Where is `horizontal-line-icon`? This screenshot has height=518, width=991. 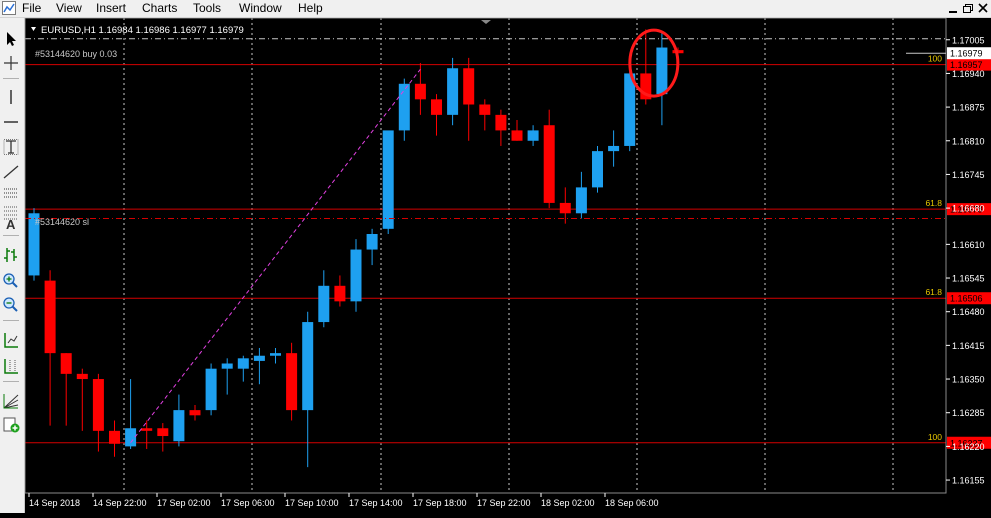
horizontal-line-icon is located at coordinates (11, 122).